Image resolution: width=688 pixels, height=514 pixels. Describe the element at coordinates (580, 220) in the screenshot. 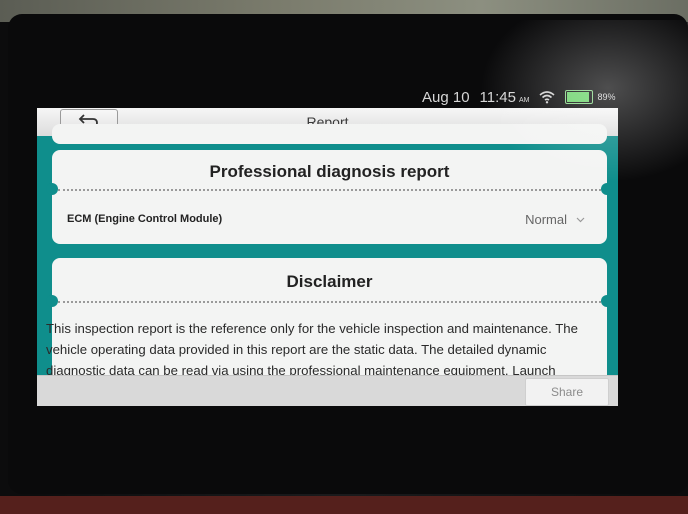

I see `chevron-down-icon` at that location.